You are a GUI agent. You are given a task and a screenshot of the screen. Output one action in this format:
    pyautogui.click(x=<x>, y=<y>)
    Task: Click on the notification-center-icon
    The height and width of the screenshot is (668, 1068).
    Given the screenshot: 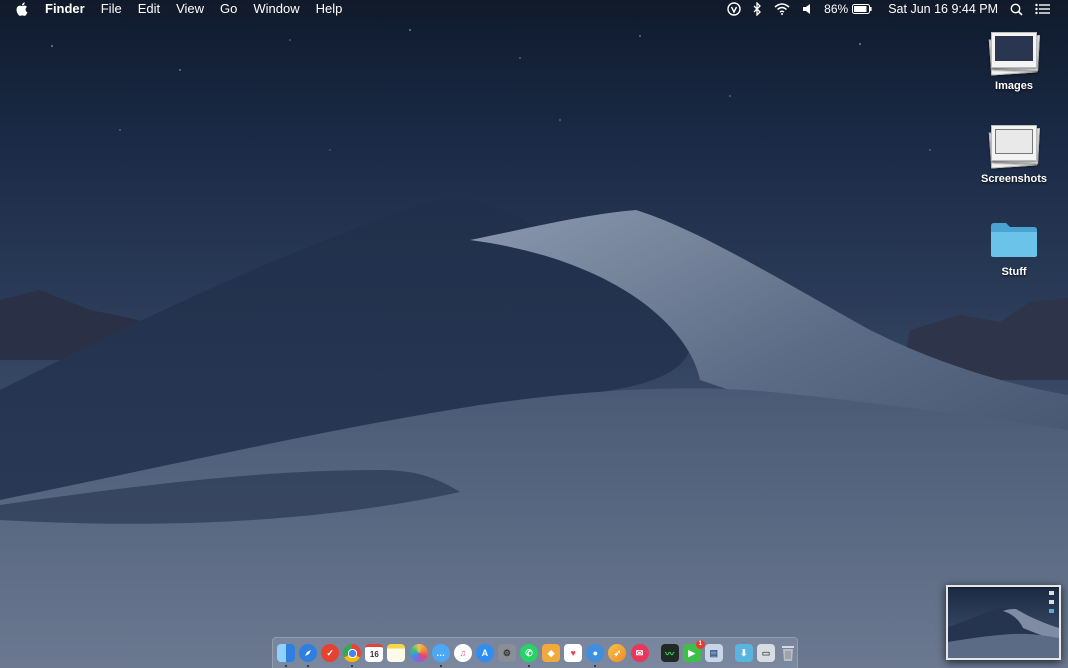 What is the action you would take?
    pyautogui.click(x=1042, y=9)
    